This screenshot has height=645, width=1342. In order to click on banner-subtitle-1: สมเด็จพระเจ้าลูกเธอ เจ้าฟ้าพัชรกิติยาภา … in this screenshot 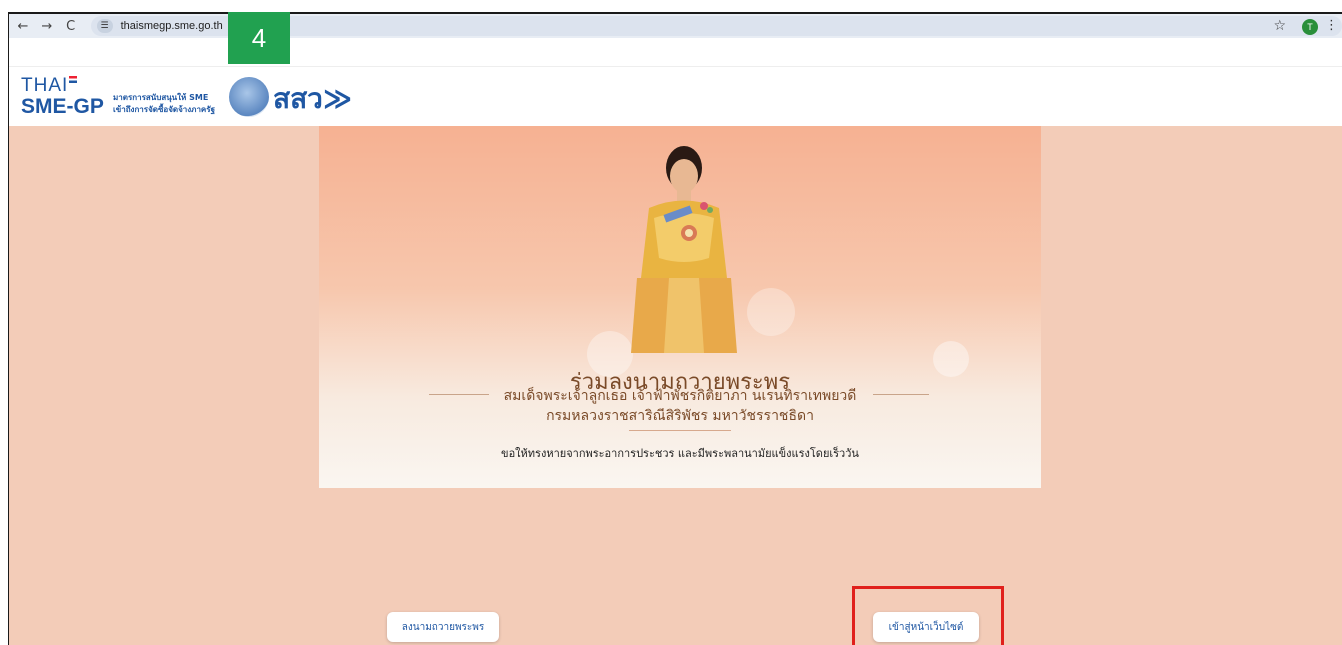, I will do `click(680, 396)`.